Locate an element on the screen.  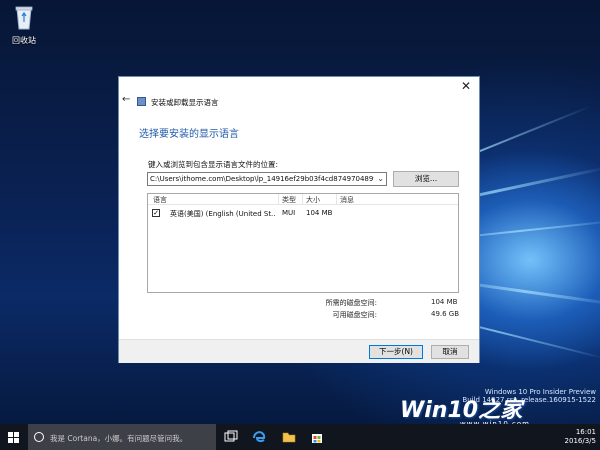
page-heading: 选择要安装的显示语言 is located at coordinates (189, 134).